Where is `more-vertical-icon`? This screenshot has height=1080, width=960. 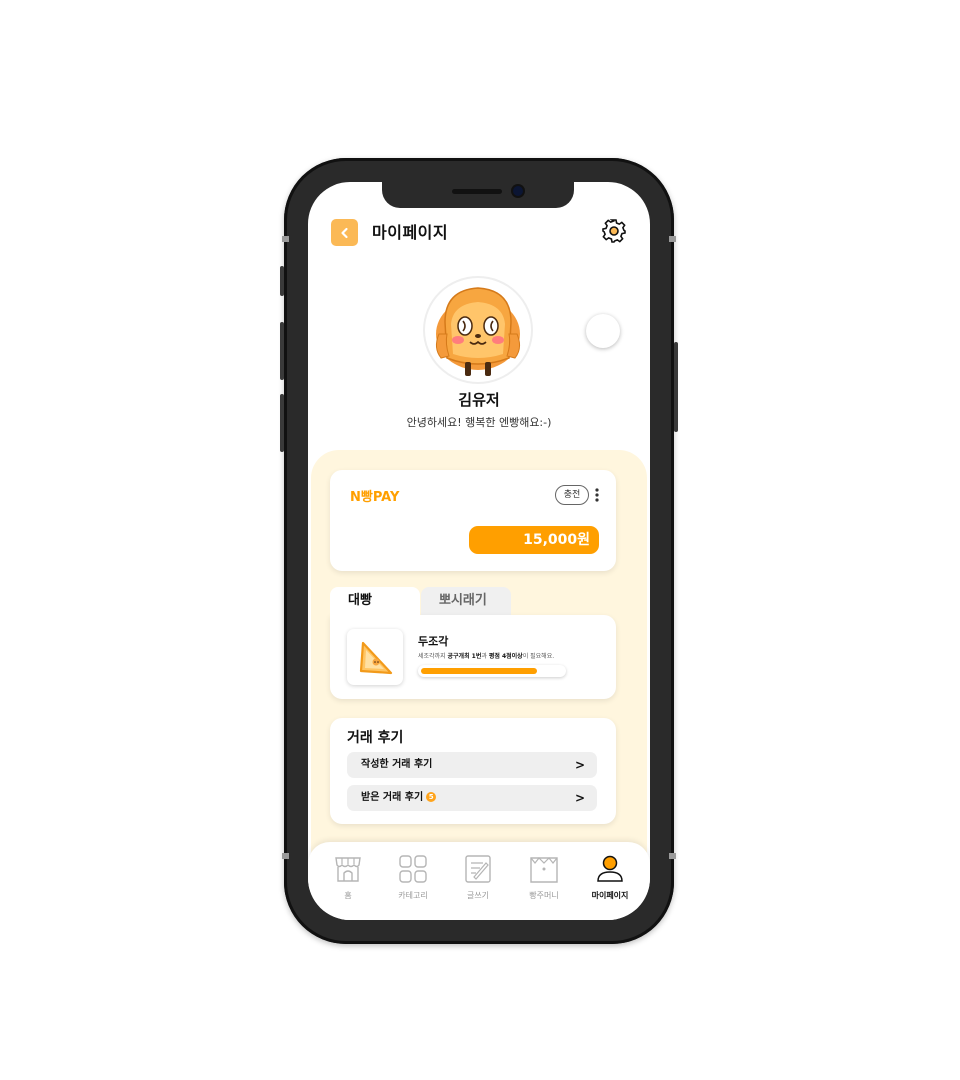 more-vertical-icon is located at coordinates (597, 495).